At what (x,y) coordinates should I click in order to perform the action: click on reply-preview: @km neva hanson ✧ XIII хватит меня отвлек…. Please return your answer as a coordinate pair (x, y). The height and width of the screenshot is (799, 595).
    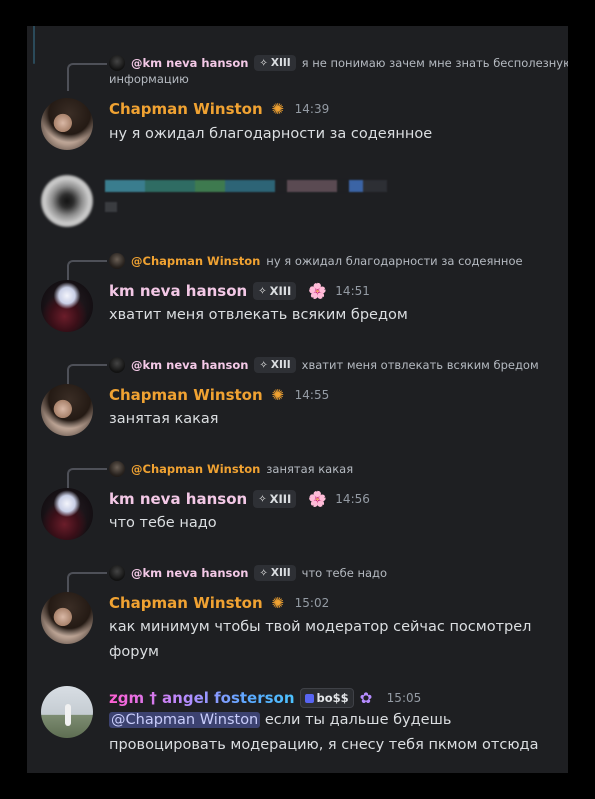
    Looking at the image, I should click on (303, 372).